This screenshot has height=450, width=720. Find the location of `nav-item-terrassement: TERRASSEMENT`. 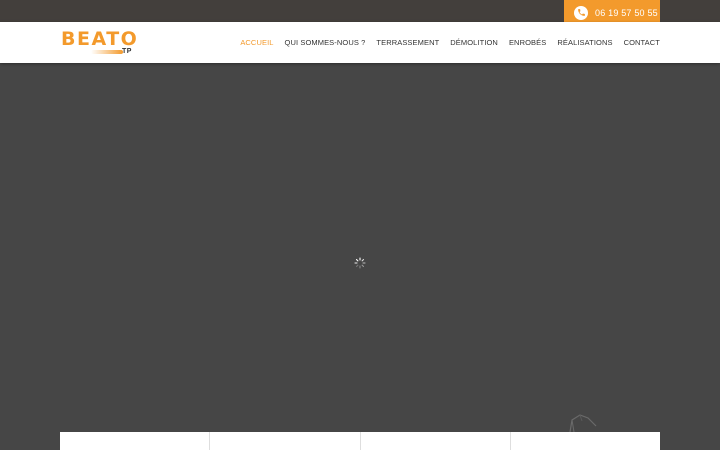

nav-item-terrassement: TERRASSEMENT is located at coordinates (407, 42).